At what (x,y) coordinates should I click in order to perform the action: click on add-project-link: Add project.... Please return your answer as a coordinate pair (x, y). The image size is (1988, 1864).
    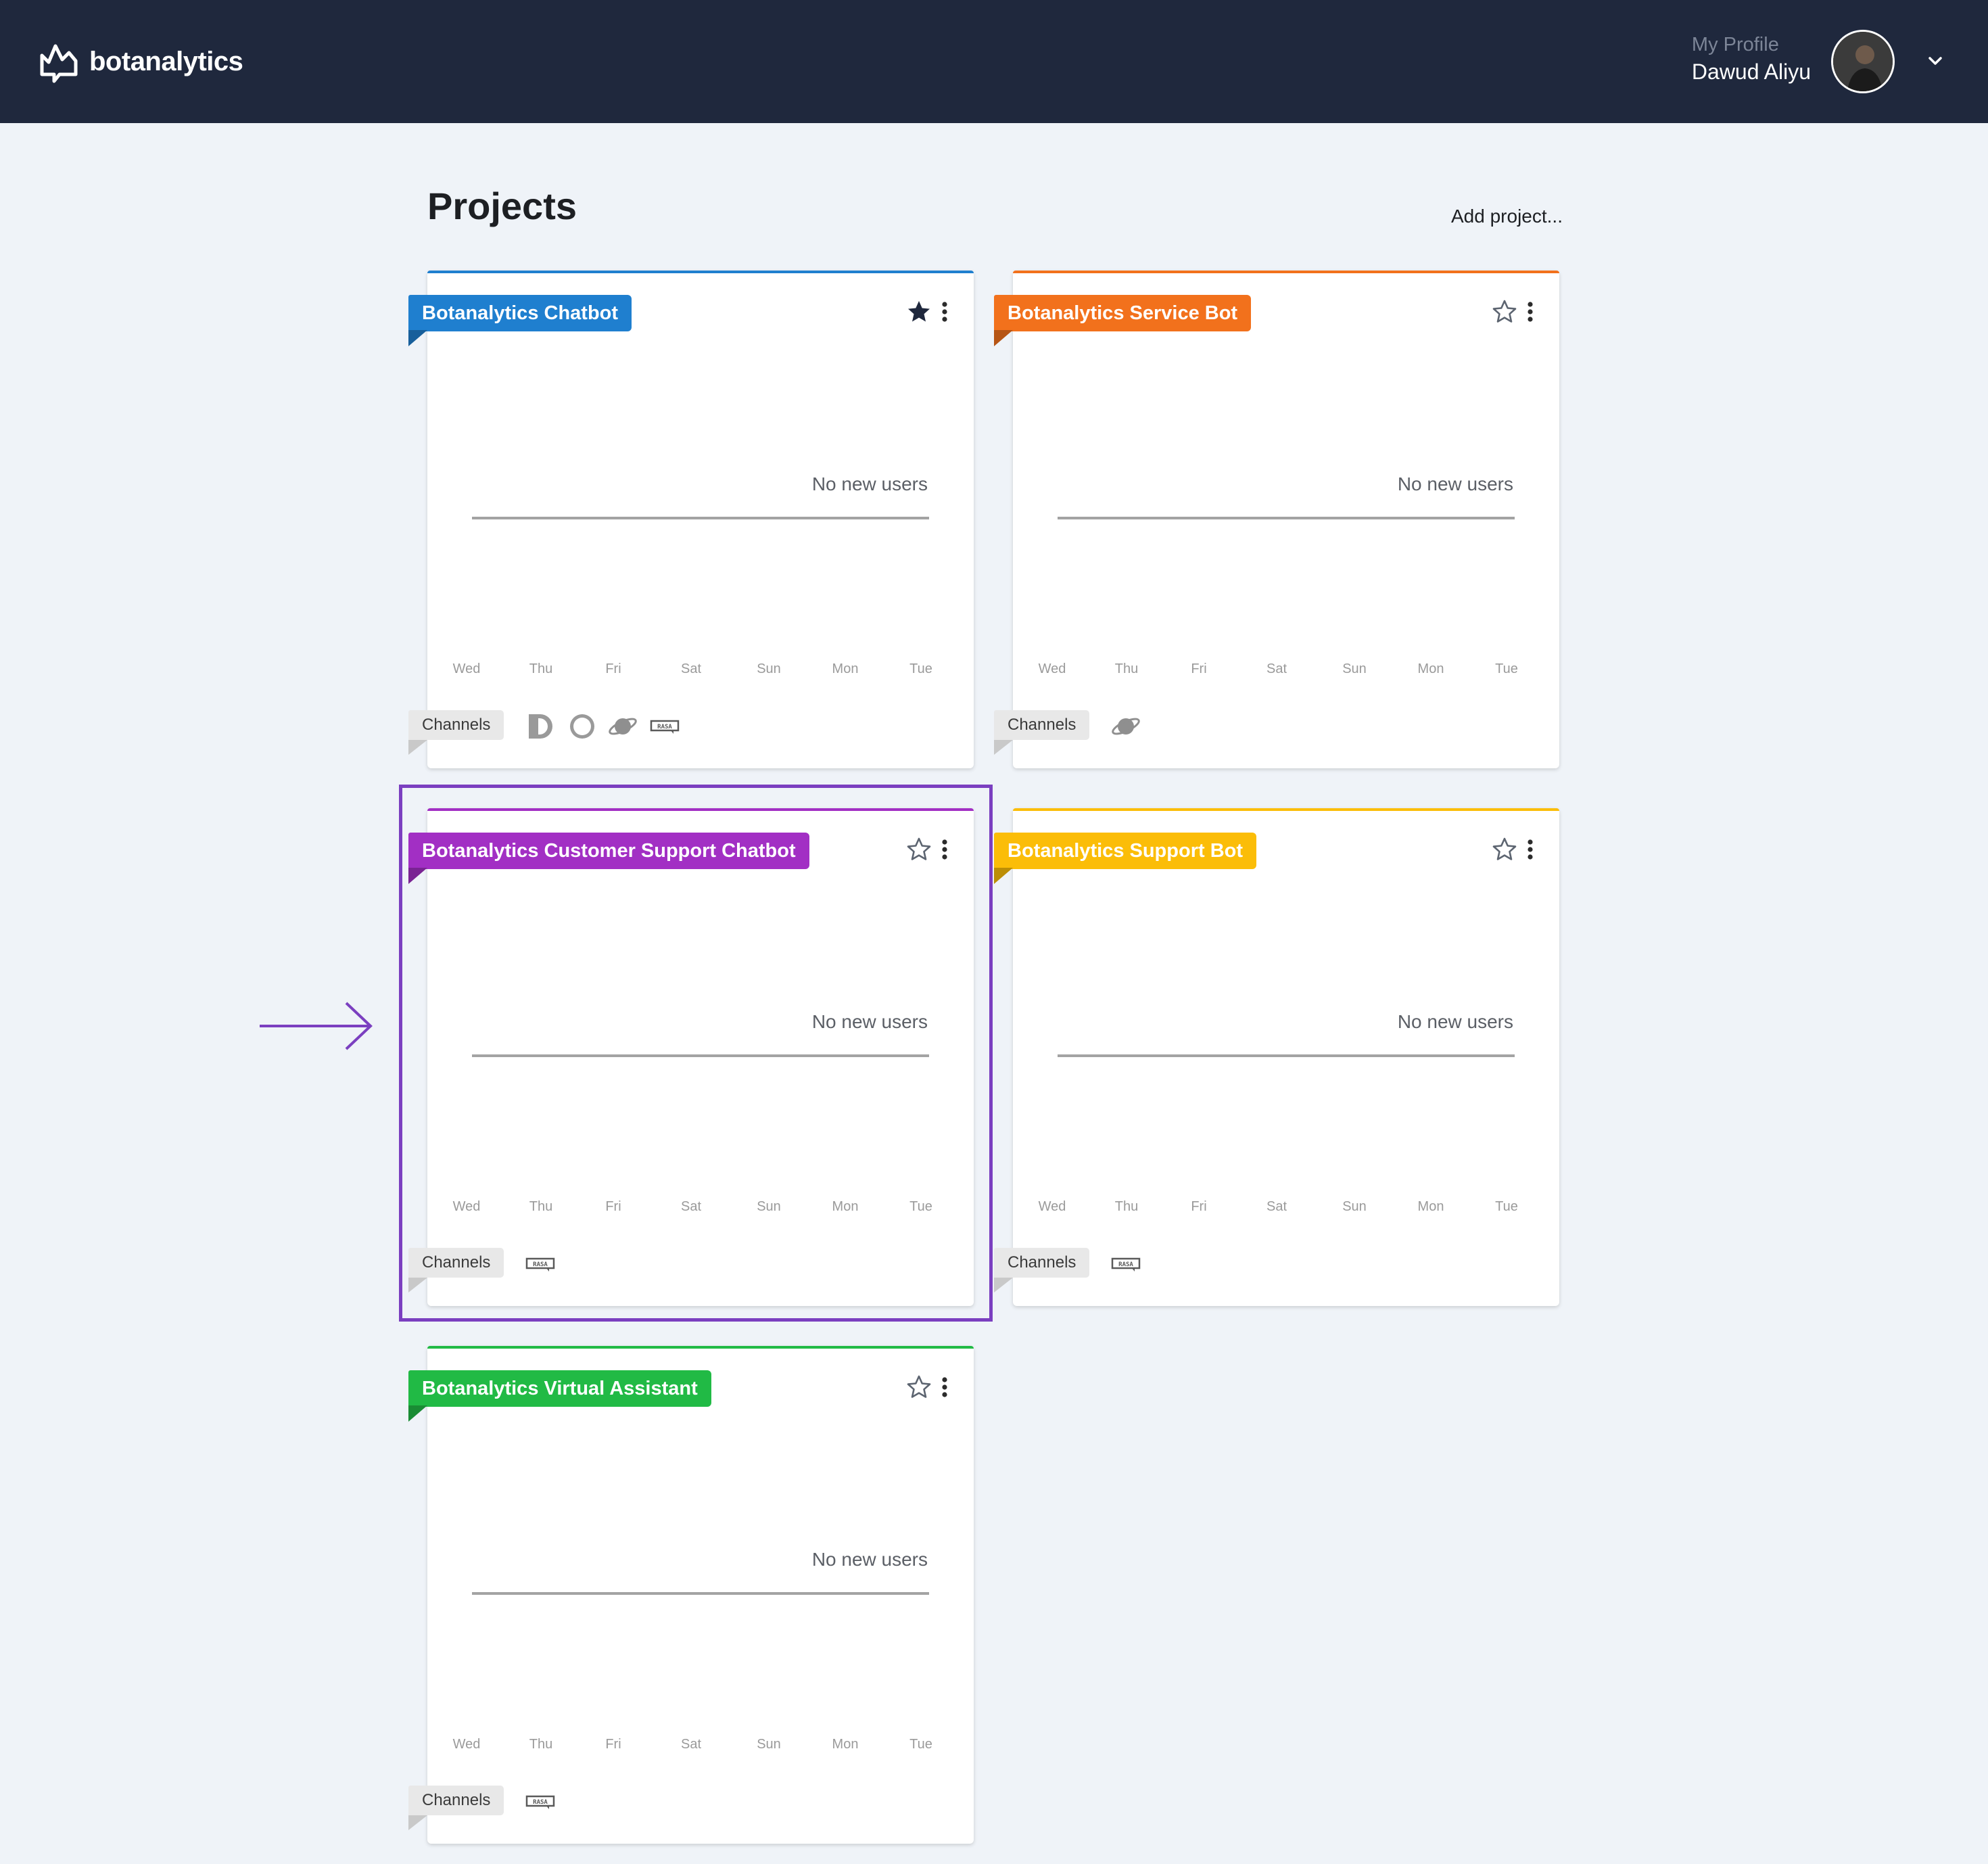
    Looking at the image, I should click on (1507, 216).